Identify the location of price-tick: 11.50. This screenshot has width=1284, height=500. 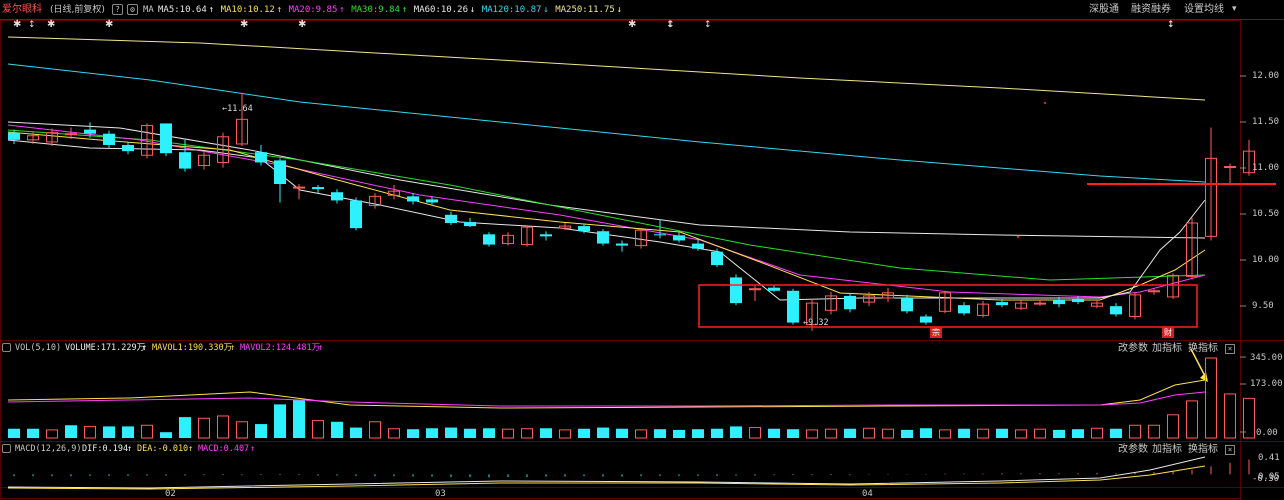
(1266, 122).